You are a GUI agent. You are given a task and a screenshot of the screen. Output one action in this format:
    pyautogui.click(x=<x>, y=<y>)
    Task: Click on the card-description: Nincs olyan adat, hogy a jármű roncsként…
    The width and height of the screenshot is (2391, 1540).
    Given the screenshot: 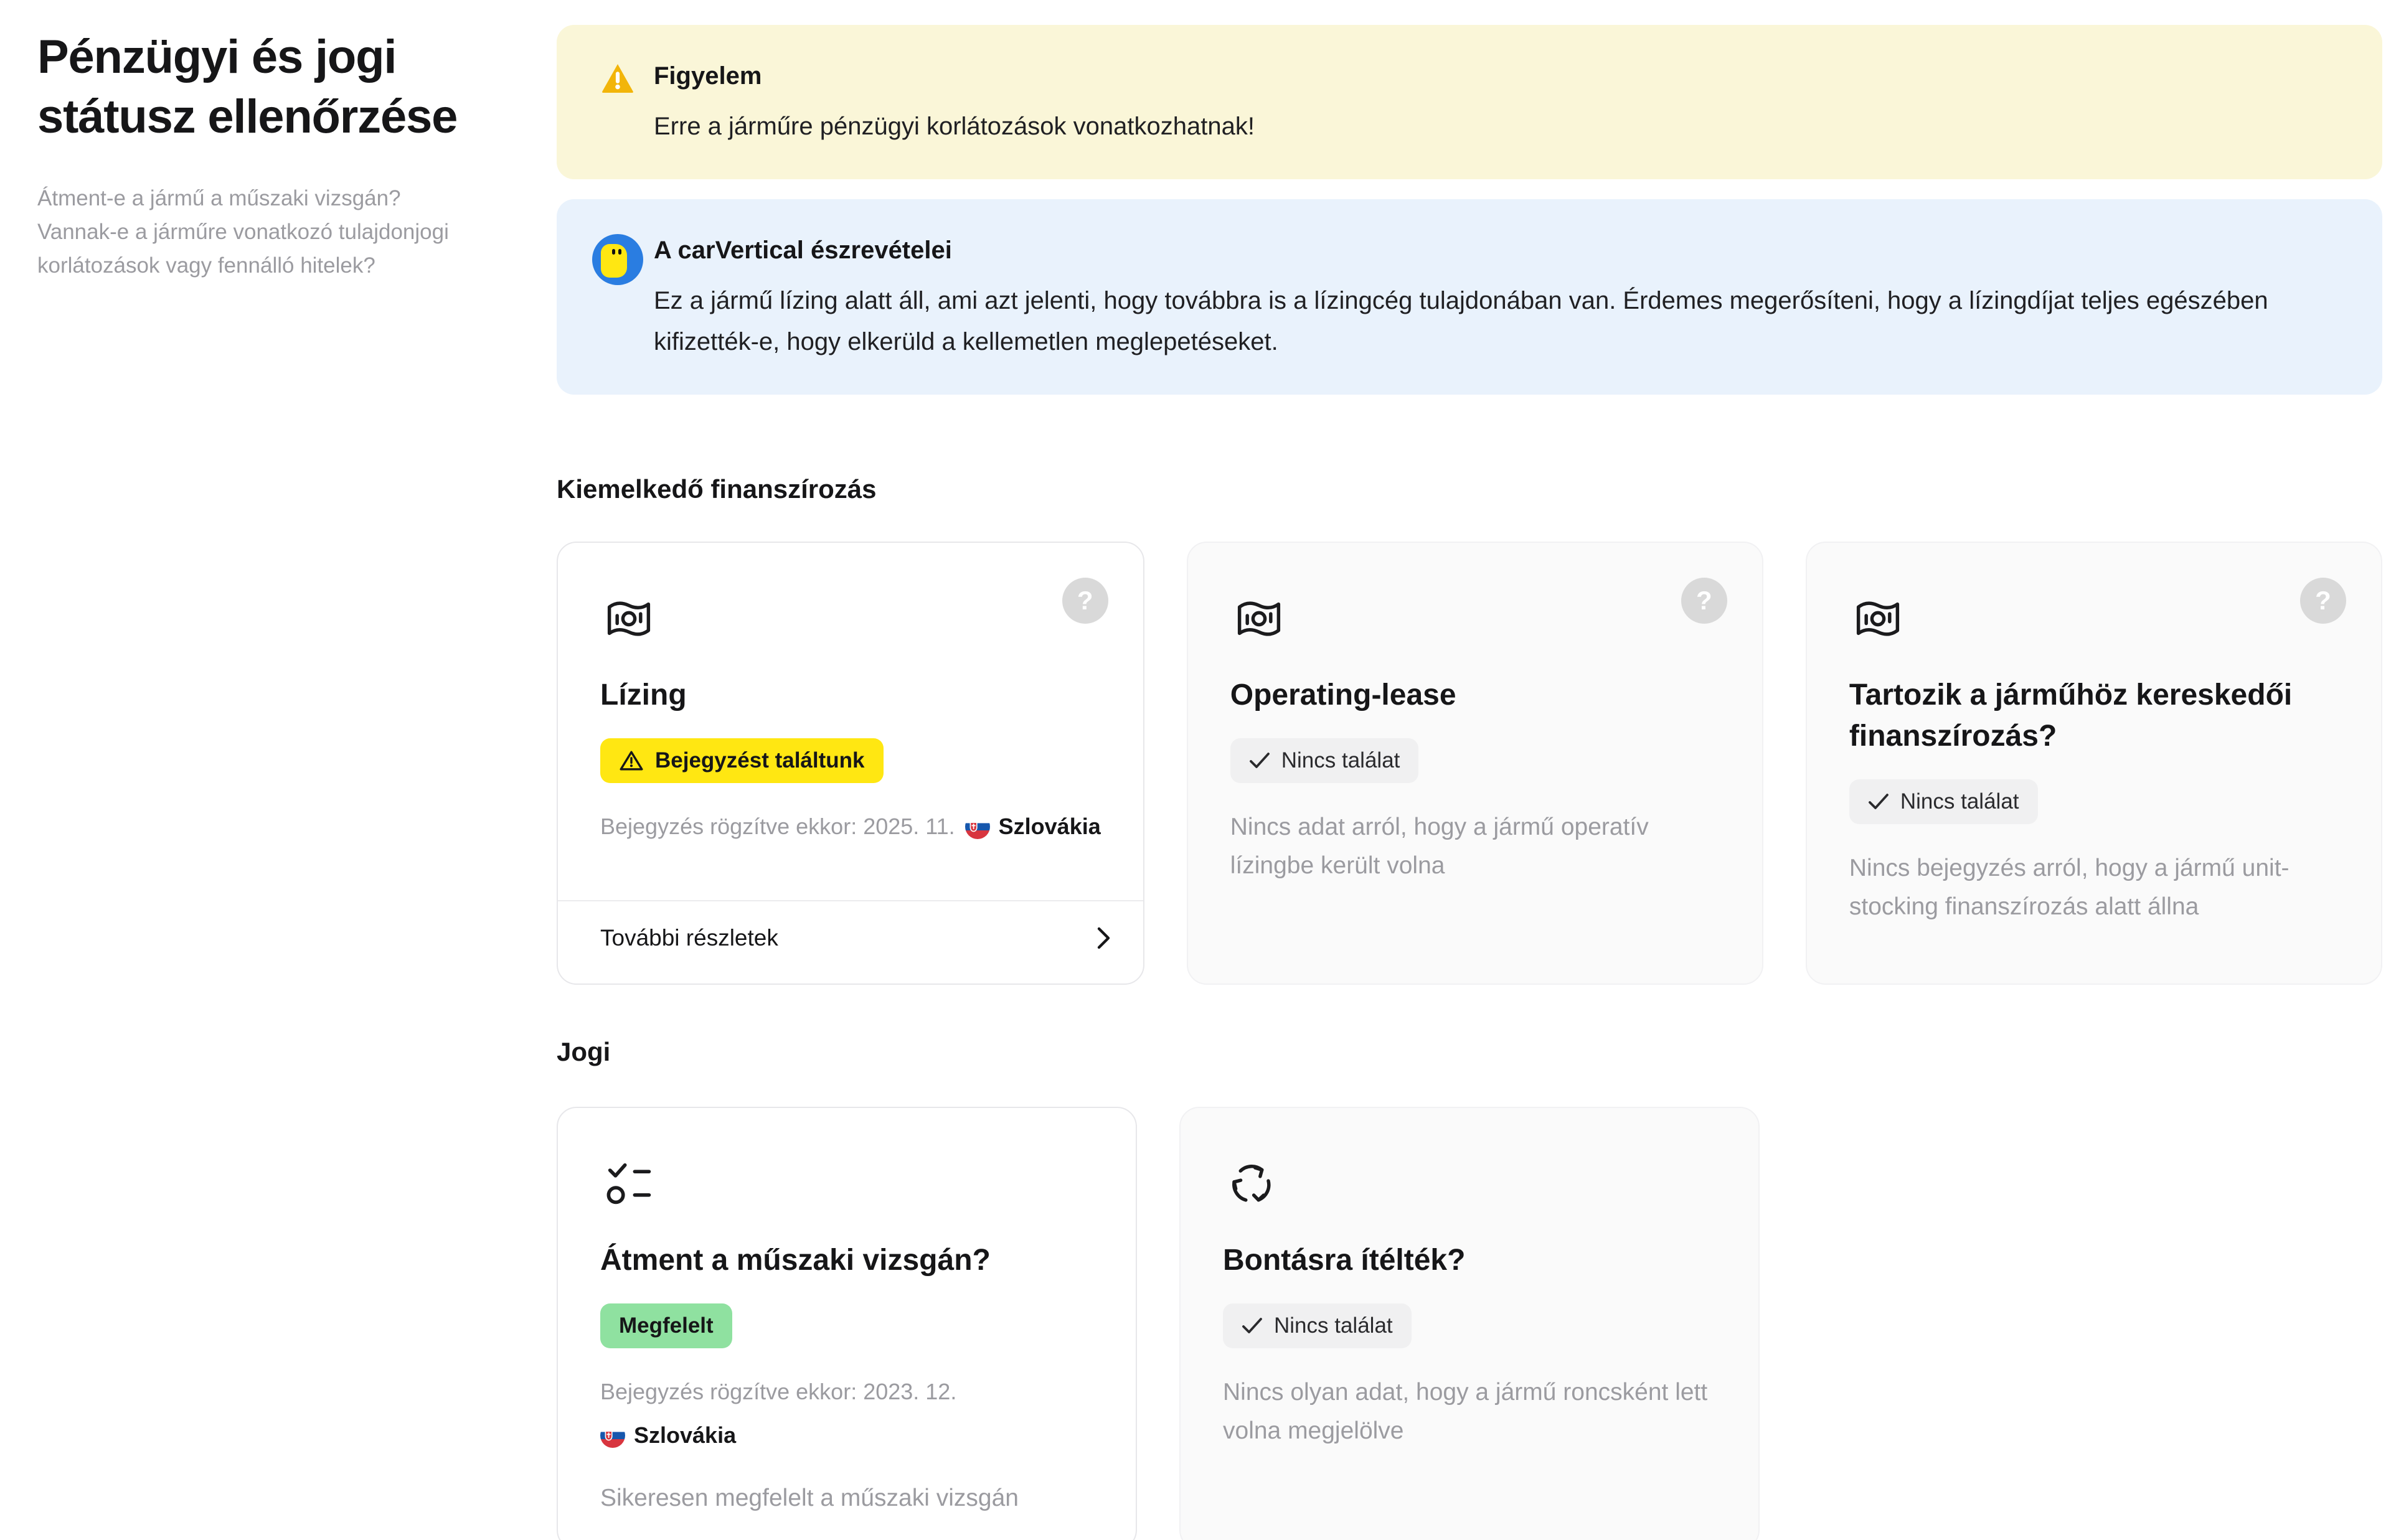 What is the action you would take?
    pyautogui.click(x=1465, y=1411)
    